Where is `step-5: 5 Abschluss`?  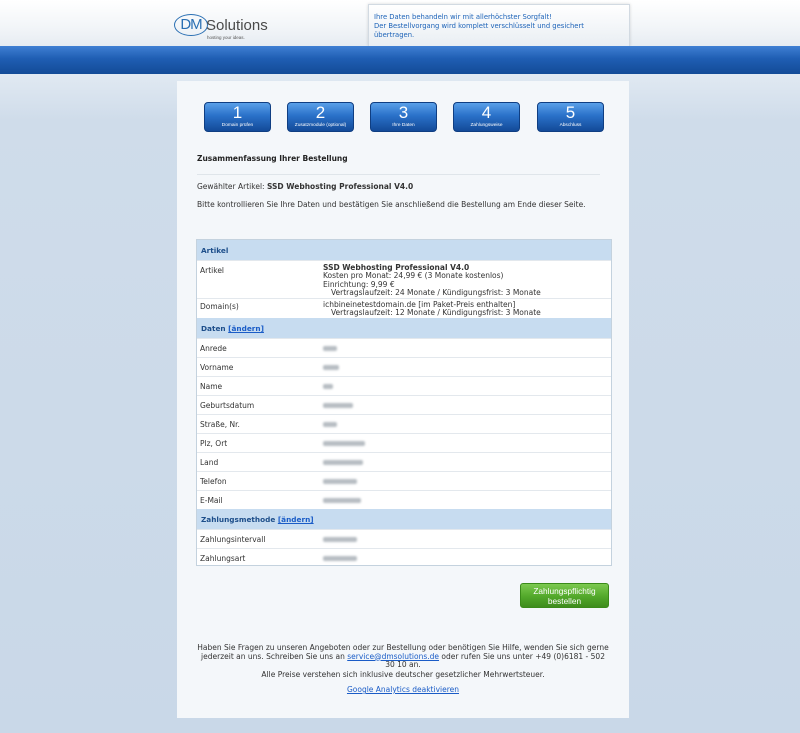 step-5: 5 Abschluss is located at coordinates (570, 117).